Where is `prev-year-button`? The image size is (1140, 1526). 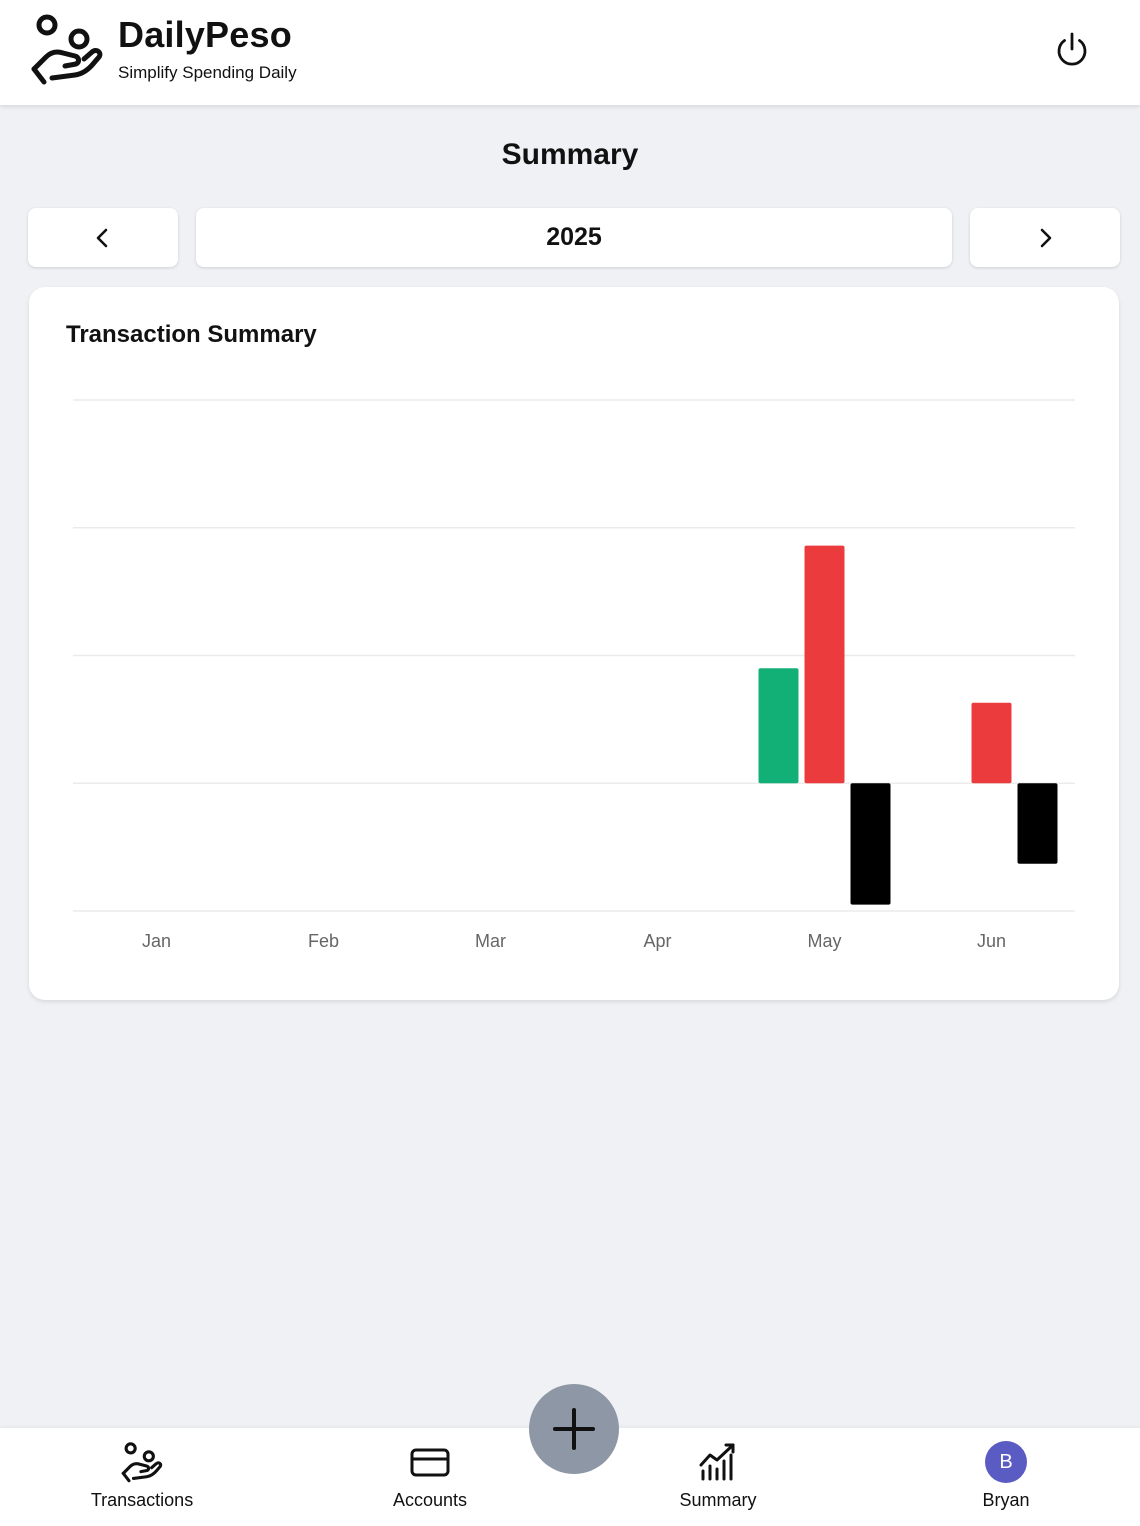
prev-year-button is located at coordinates (103, 237).